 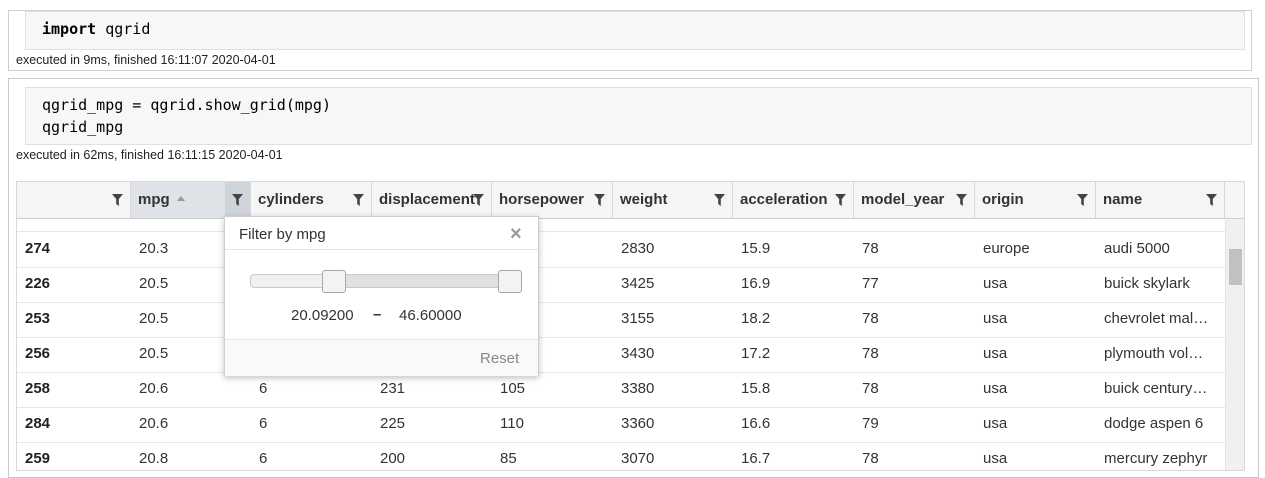 What do you see at coordinates (638, 458) in the screenshot?
I see `cell-weight: 3070` at bounding box center [638, 458].